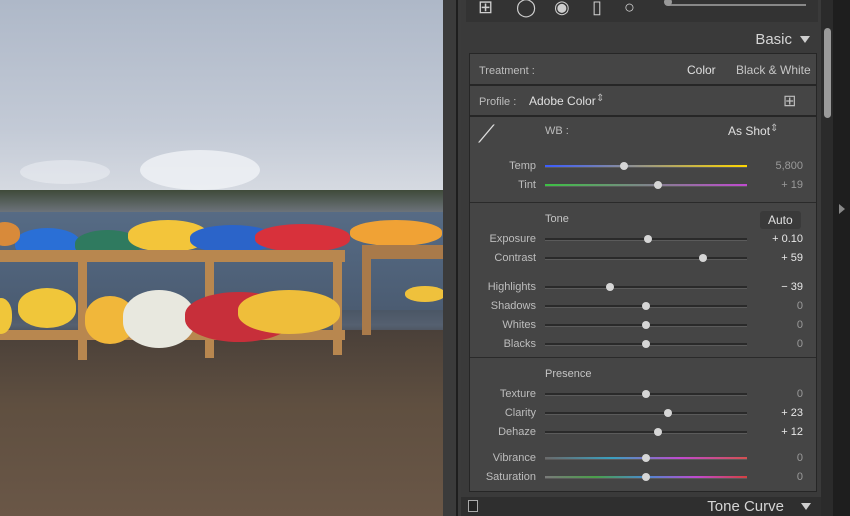 The height and width of the screenshot is (516, 850). Describe the element at coordinates (792, 258) in the screenshot. I see `slider-value: + 59` at that location.